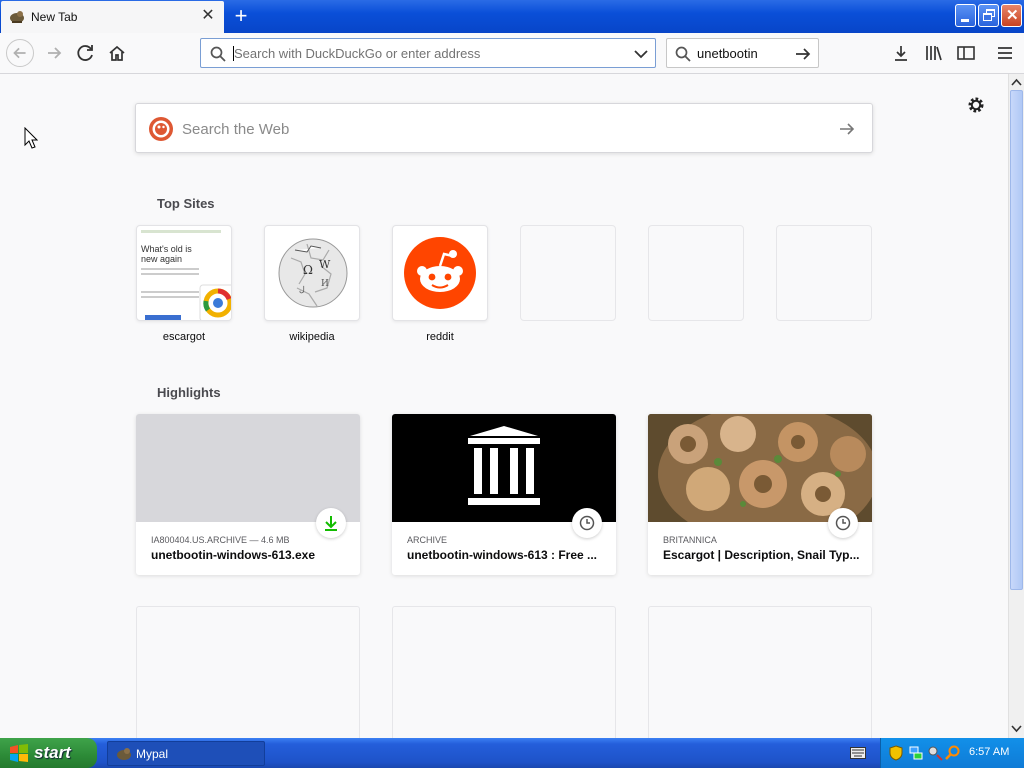 This screenshot has height=768, width=1024. Describe the element at coordinates (325, 264) in the screenshot. I see `svg-text: W` at that location.